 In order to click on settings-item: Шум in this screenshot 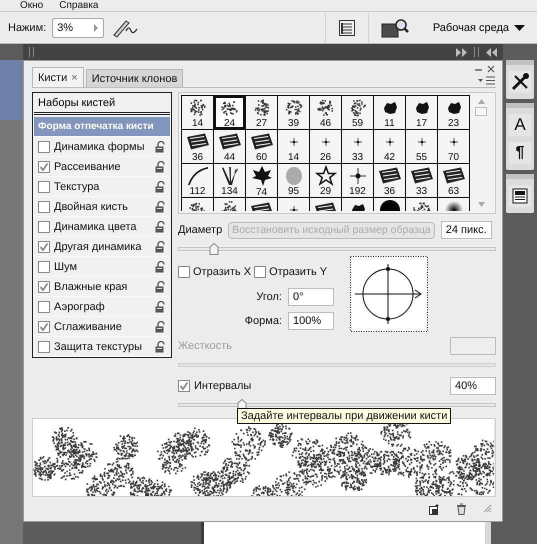, I will do `click(102, 267)`.